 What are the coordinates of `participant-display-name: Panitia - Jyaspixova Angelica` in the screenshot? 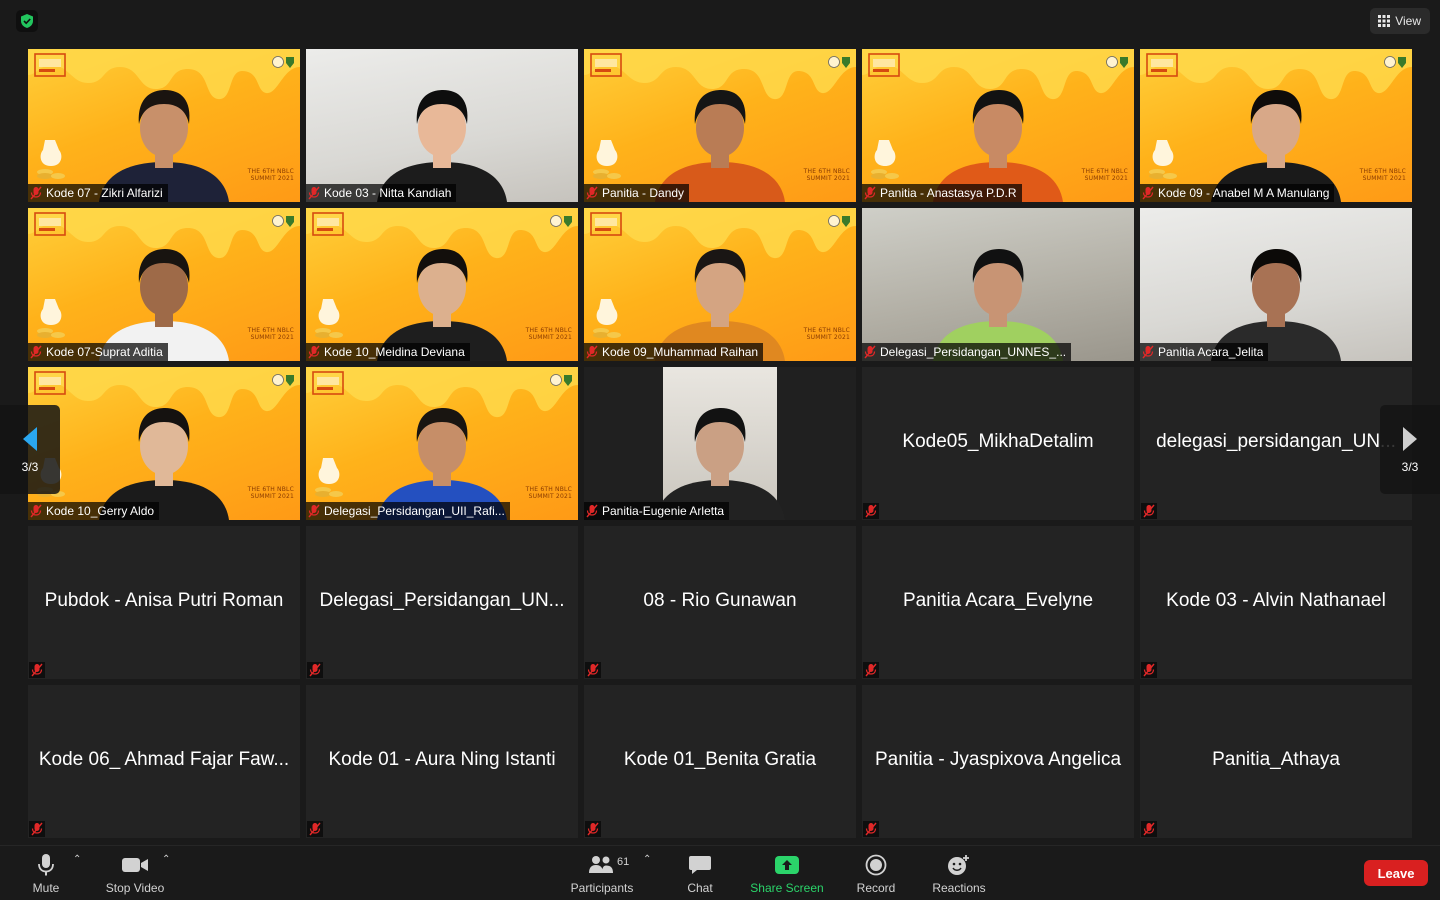 It's located at (998, 759).